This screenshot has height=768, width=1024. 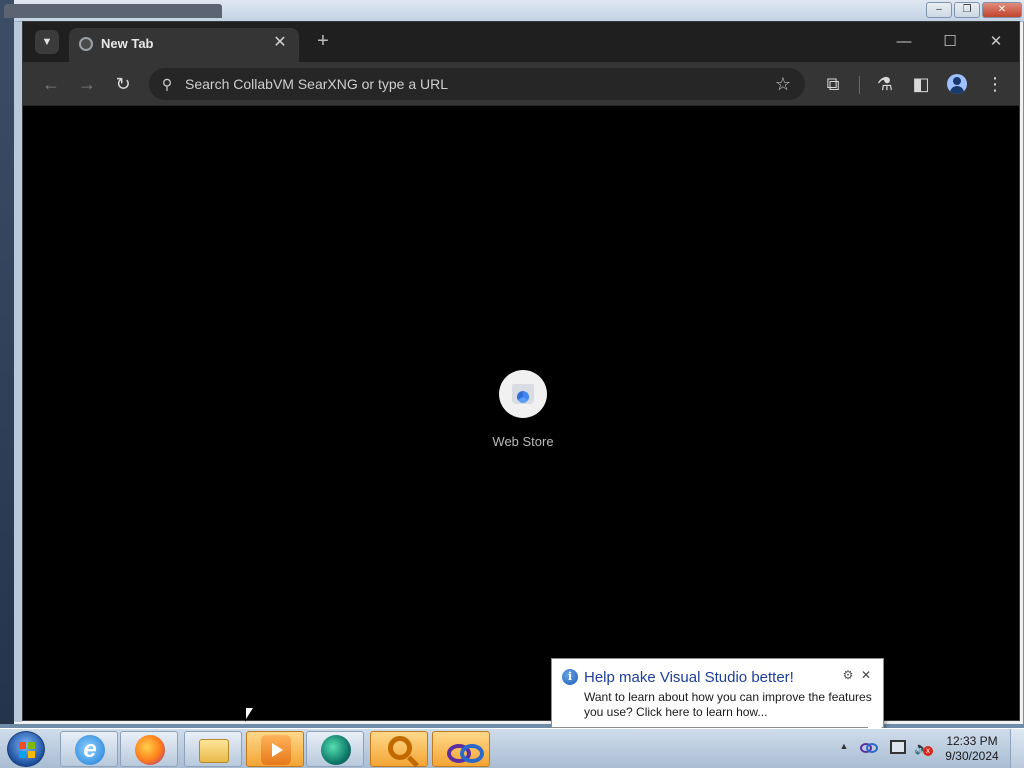 I want to click on flask-icon: ⚗, so click(x=885, y=84).